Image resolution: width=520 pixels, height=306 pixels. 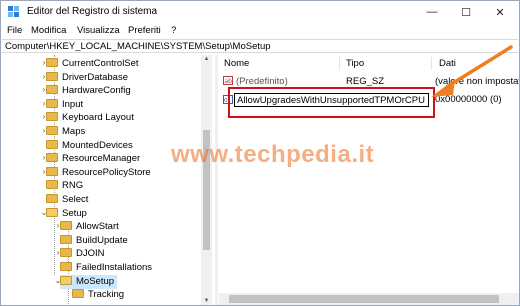 I want to click on tree-item: Maps, so click(x=67, y=132).